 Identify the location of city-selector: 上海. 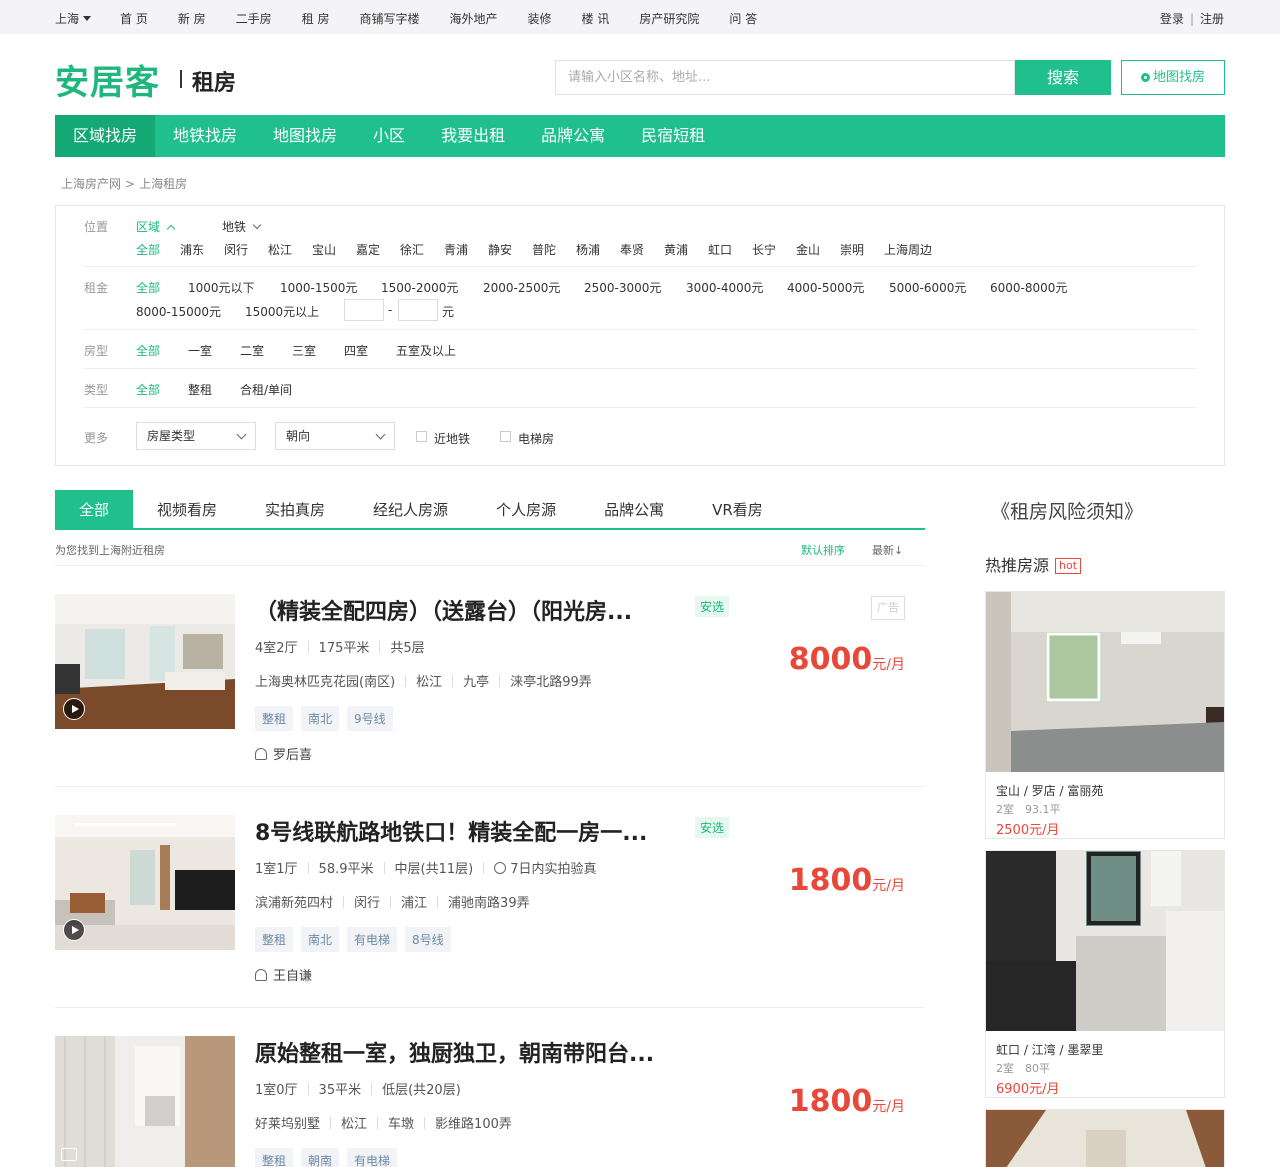
(73, 18).